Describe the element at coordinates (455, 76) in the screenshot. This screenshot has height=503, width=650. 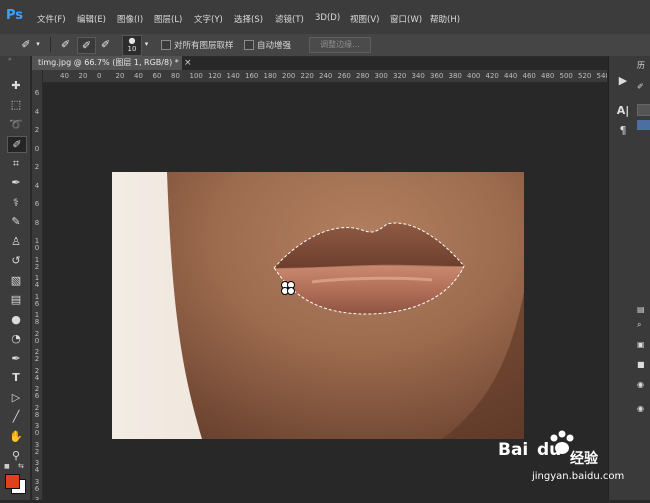
I see `ruler-tick-label: 380` at that location.